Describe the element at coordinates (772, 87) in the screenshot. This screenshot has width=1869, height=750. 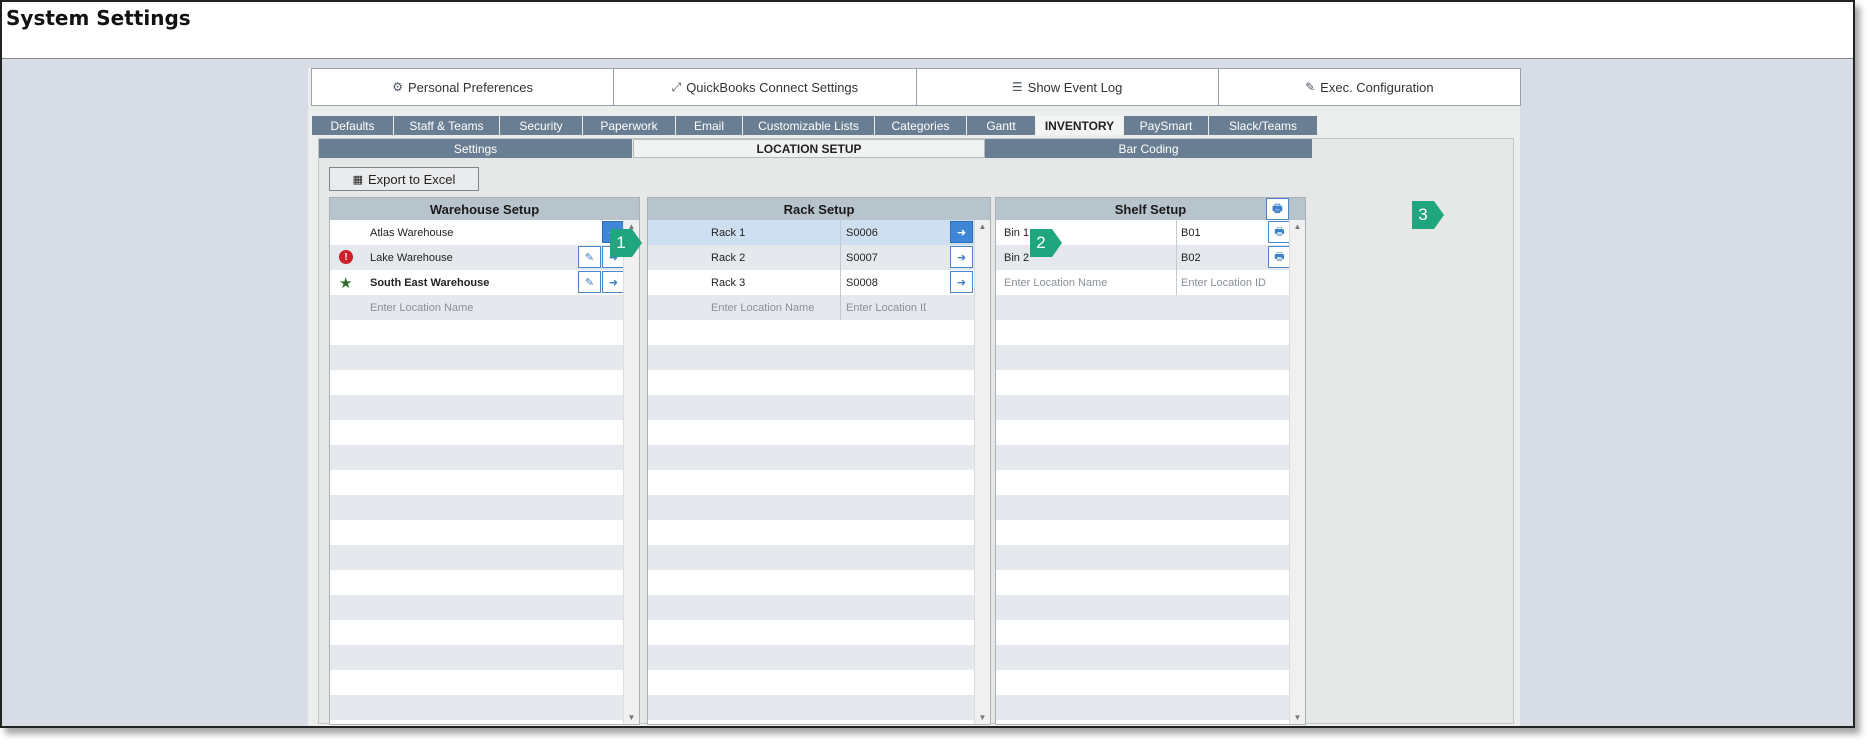
I see `quickbooks-connect-label: QuickBooks Connect Settings` at that location.